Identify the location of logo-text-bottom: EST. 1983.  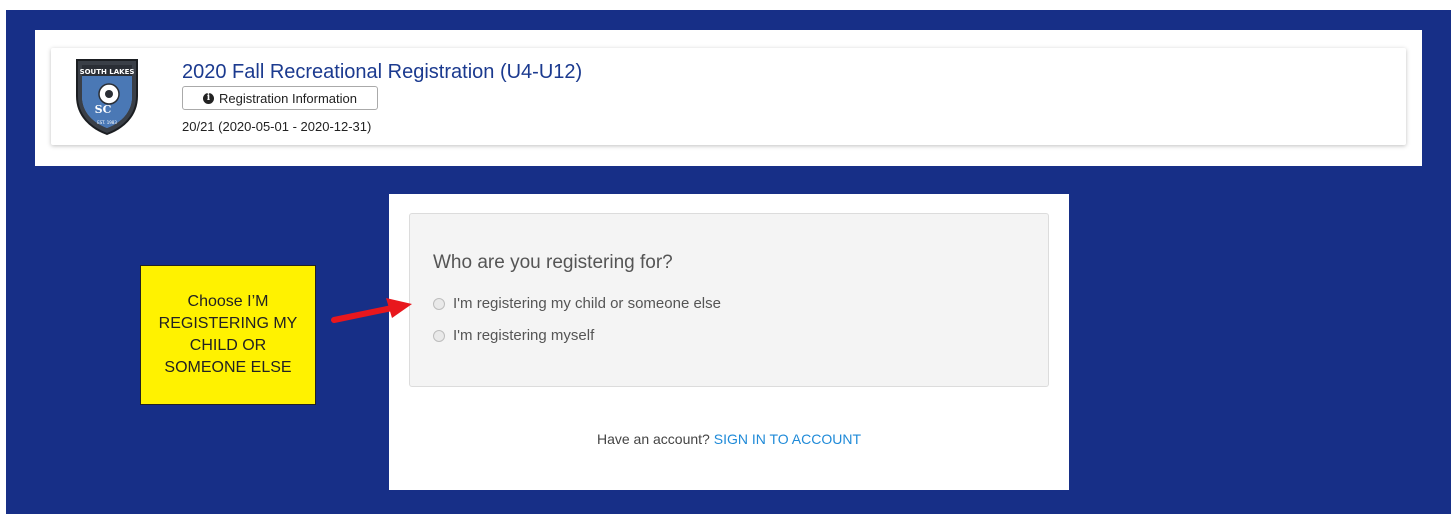
(107, 122).